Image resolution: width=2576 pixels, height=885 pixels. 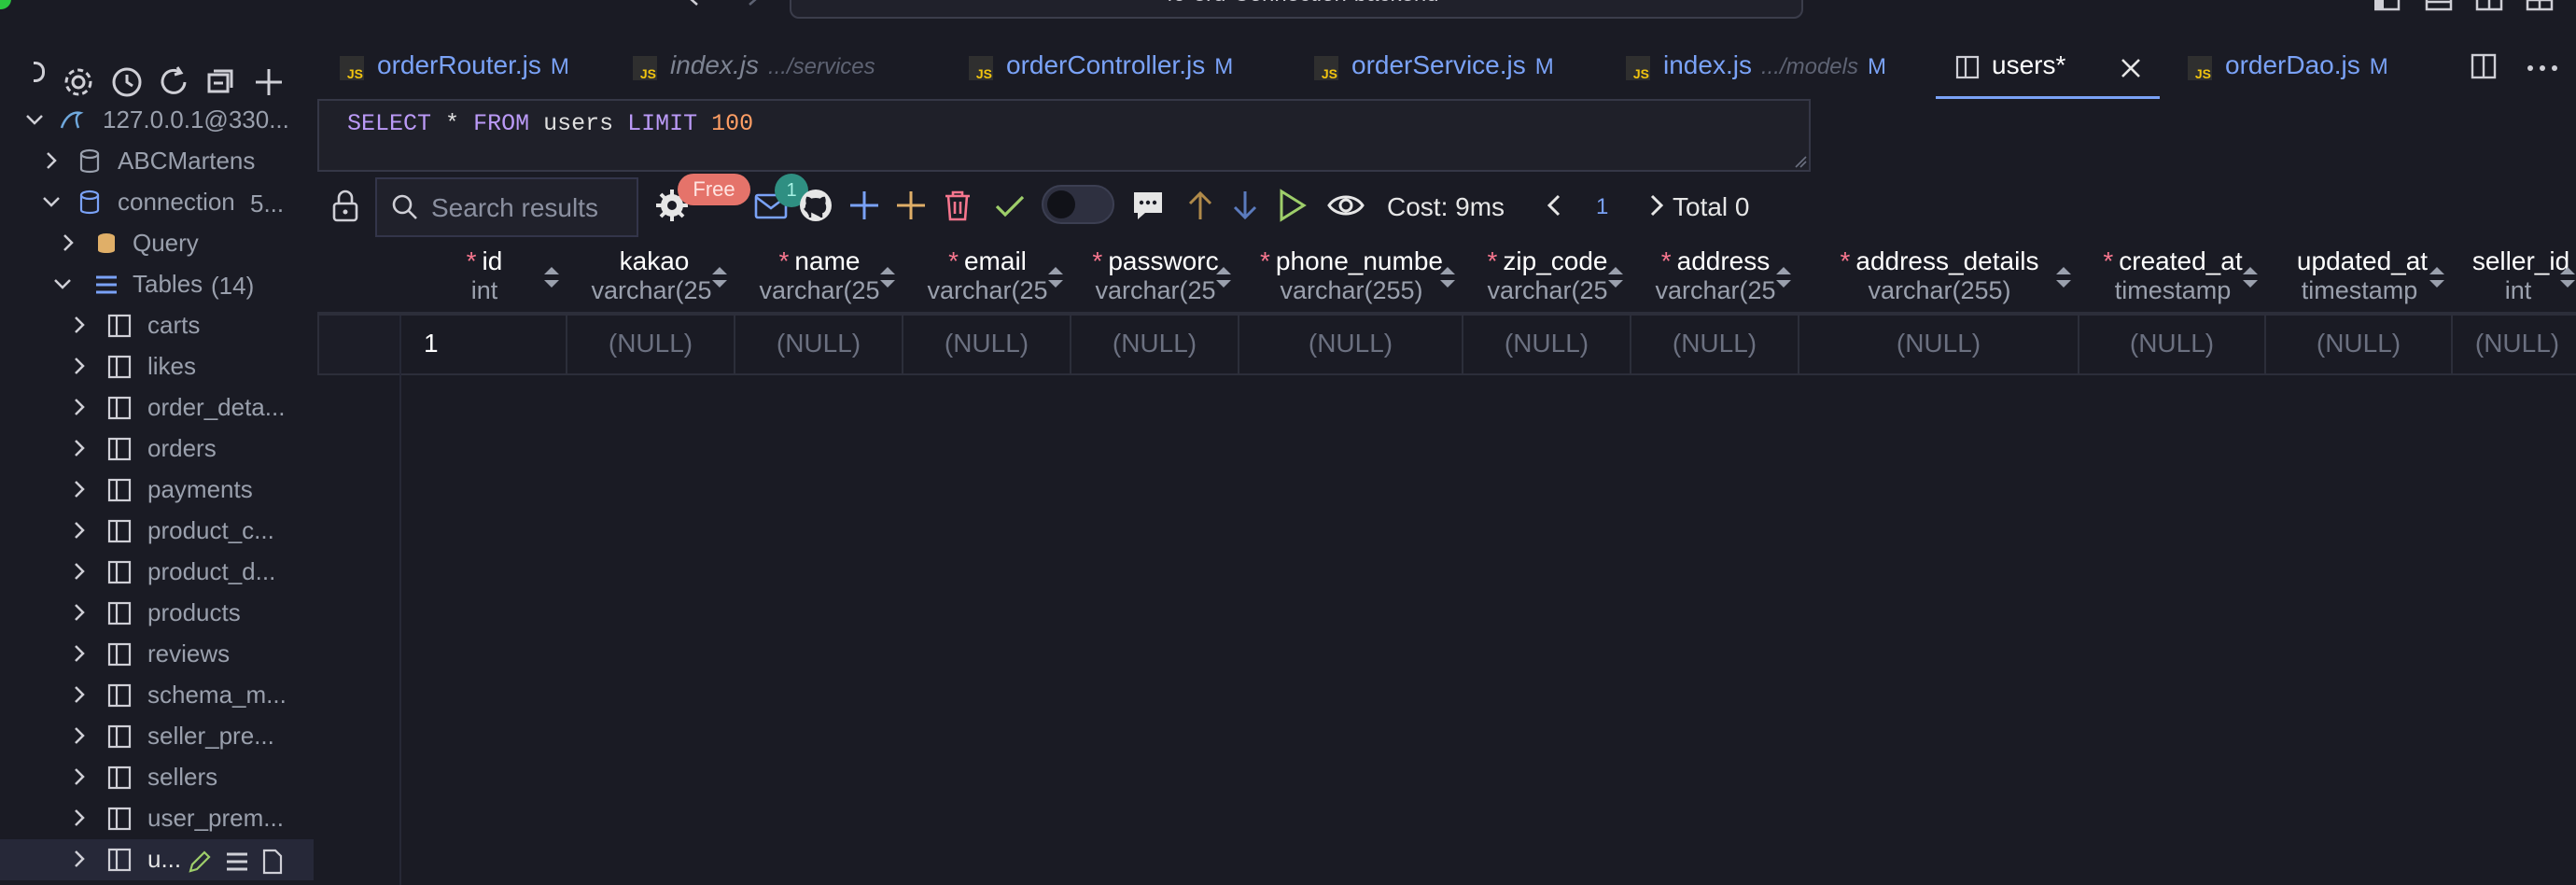 I want to click on forward-arrow-icon, so click(x=748, y=5).